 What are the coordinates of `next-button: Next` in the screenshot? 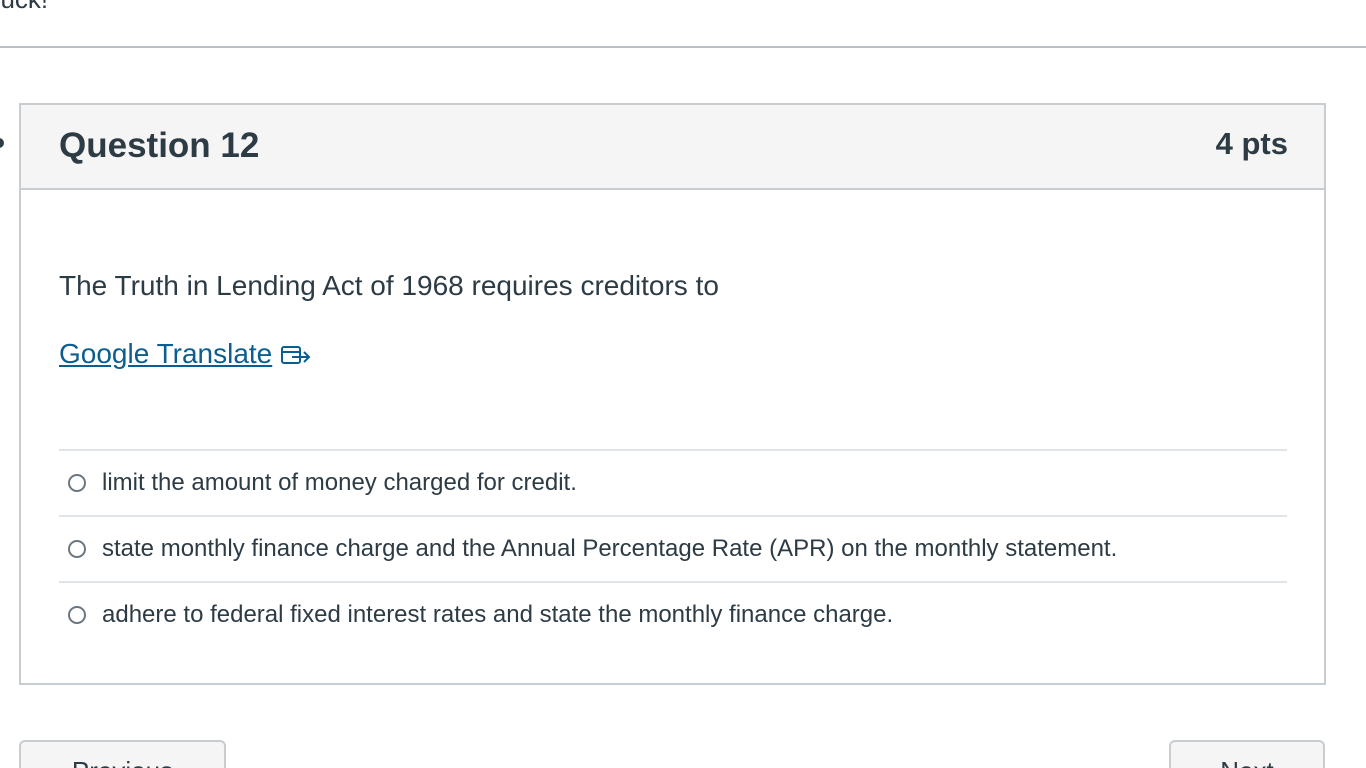 It's located at (1247, 754).